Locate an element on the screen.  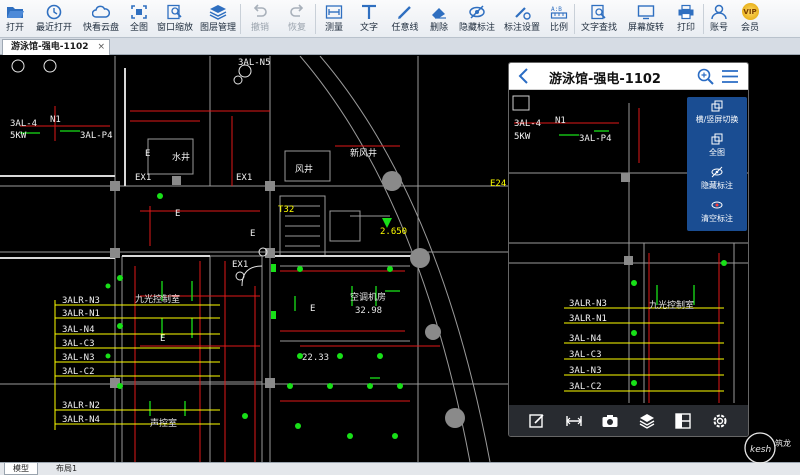
mobile-cad-label: 3ALR-N1 is located at coordinates (588, 319).